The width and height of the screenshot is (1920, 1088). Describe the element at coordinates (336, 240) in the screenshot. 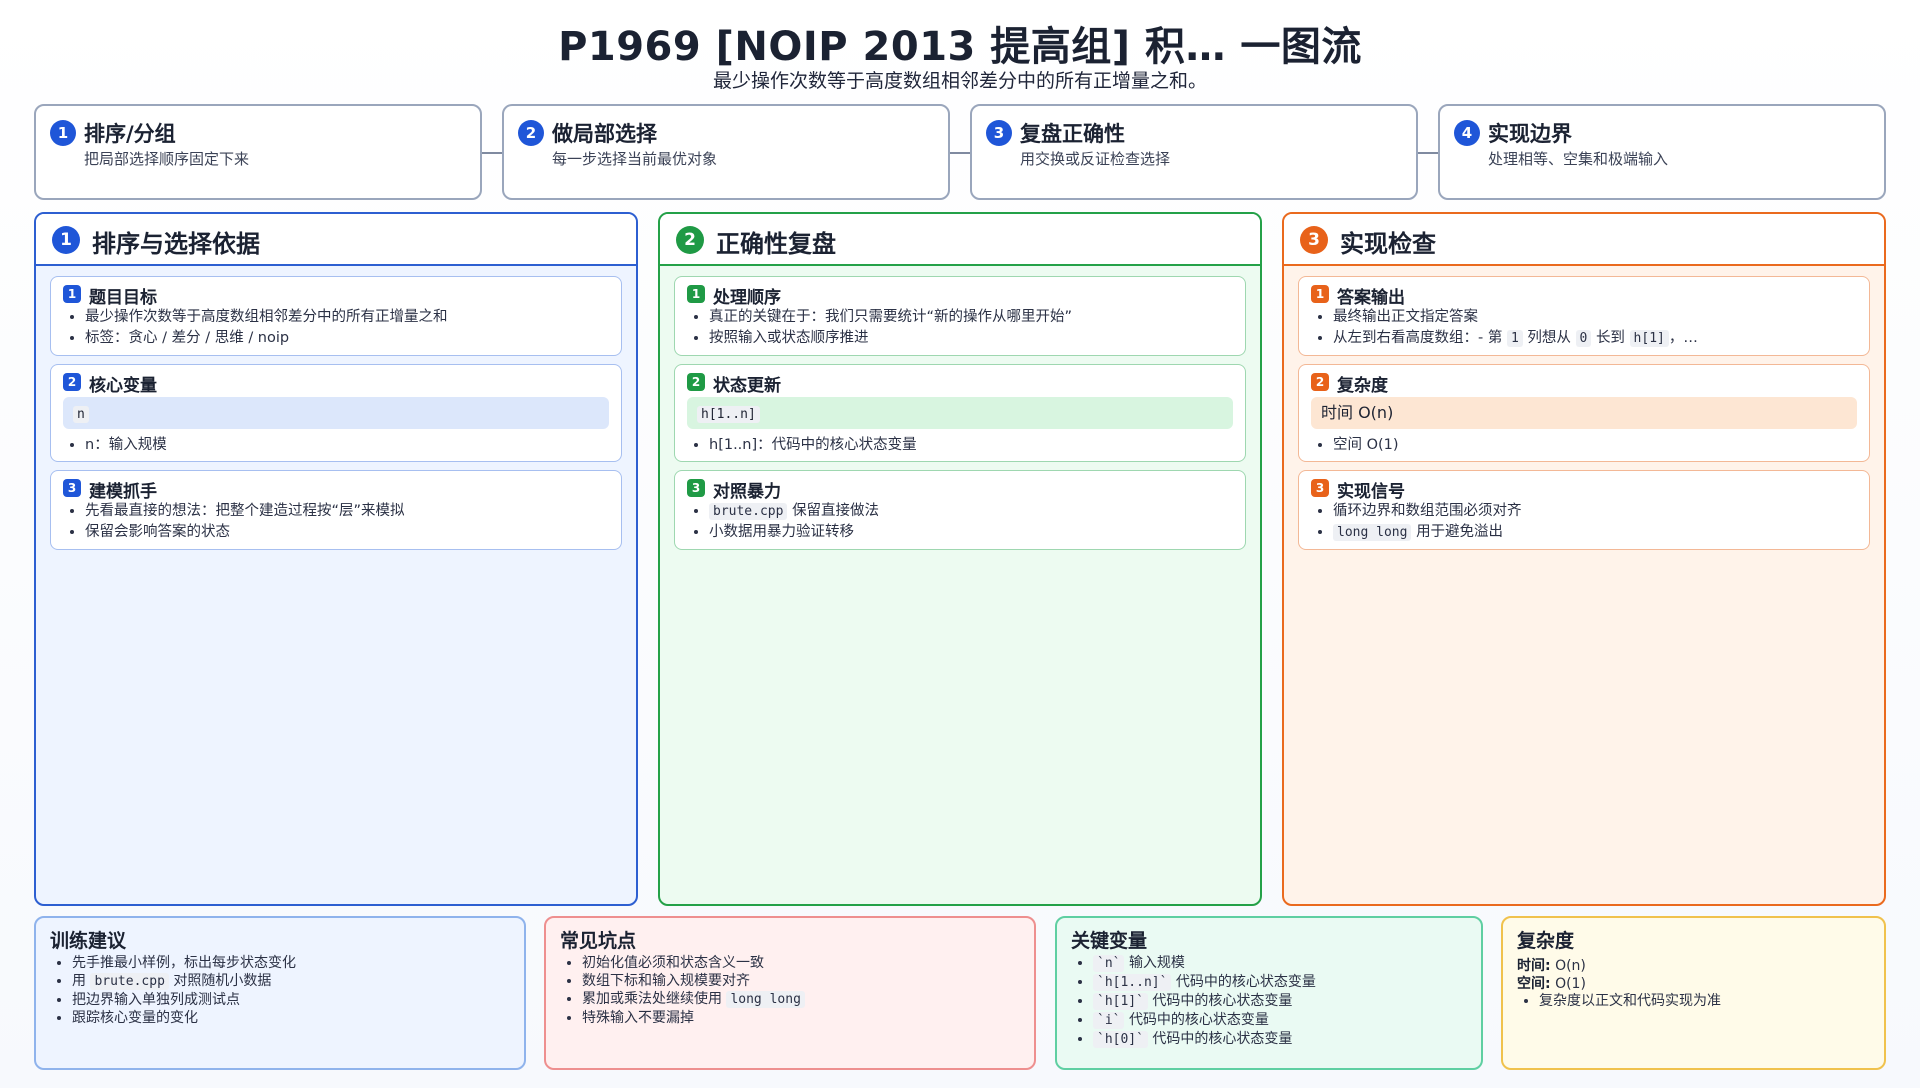

I see `column-header: 1 排序与选择依据` at that location.